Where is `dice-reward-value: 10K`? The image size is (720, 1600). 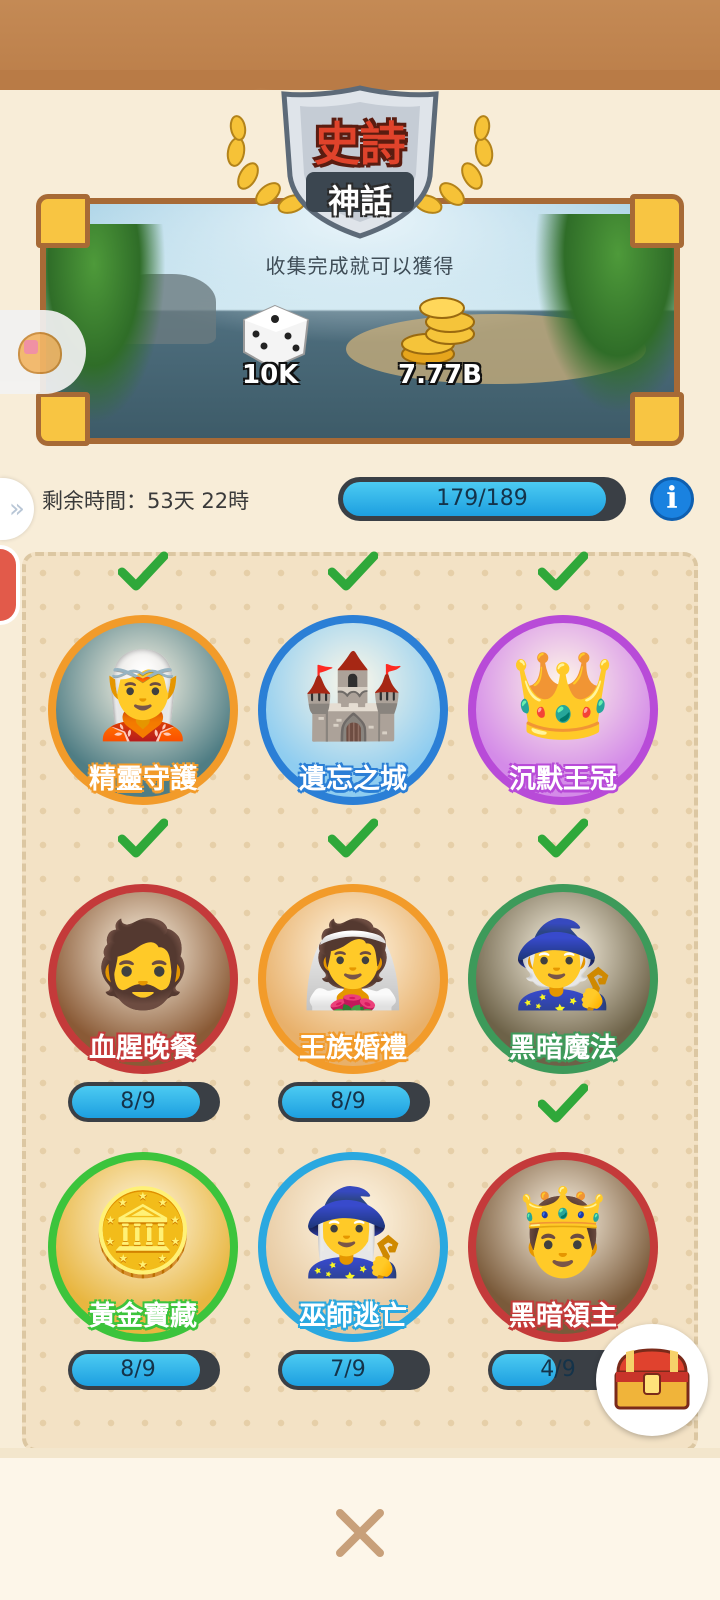 dice-reward-value: 10K is located at coordinates (270, 375).